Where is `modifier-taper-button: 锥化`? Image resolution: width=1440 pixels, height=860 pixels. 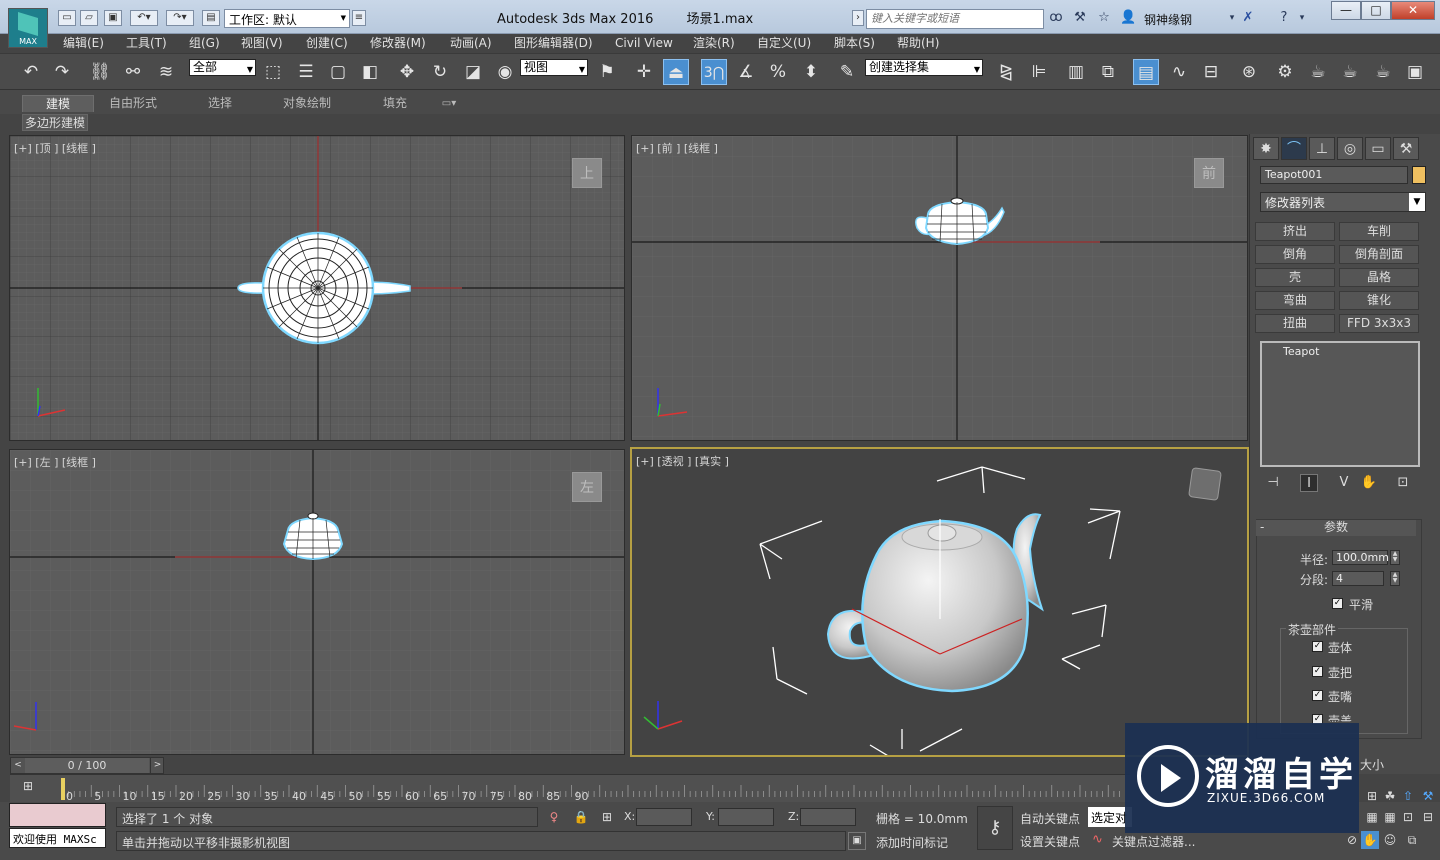
modifier-taper-button: 锥化 is located at coordinates (1379, 300).